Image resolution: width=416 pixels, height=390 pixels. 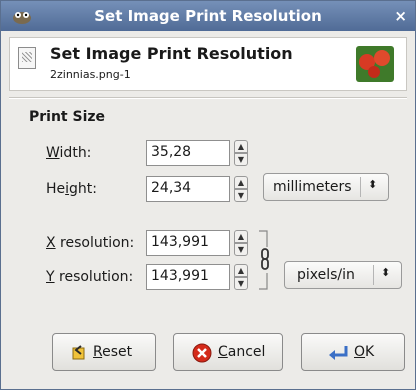 I want to click on width-increment-icon: ▲, so click(x=241, y=146).